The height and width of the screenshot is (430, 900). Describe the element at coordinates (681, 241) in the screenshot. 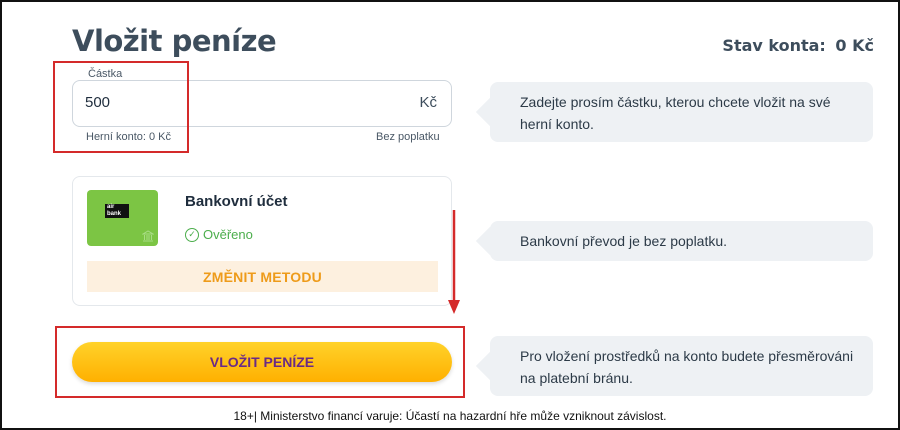

I see `info-method: Bankovní převod je bez poplatku.` at that location.